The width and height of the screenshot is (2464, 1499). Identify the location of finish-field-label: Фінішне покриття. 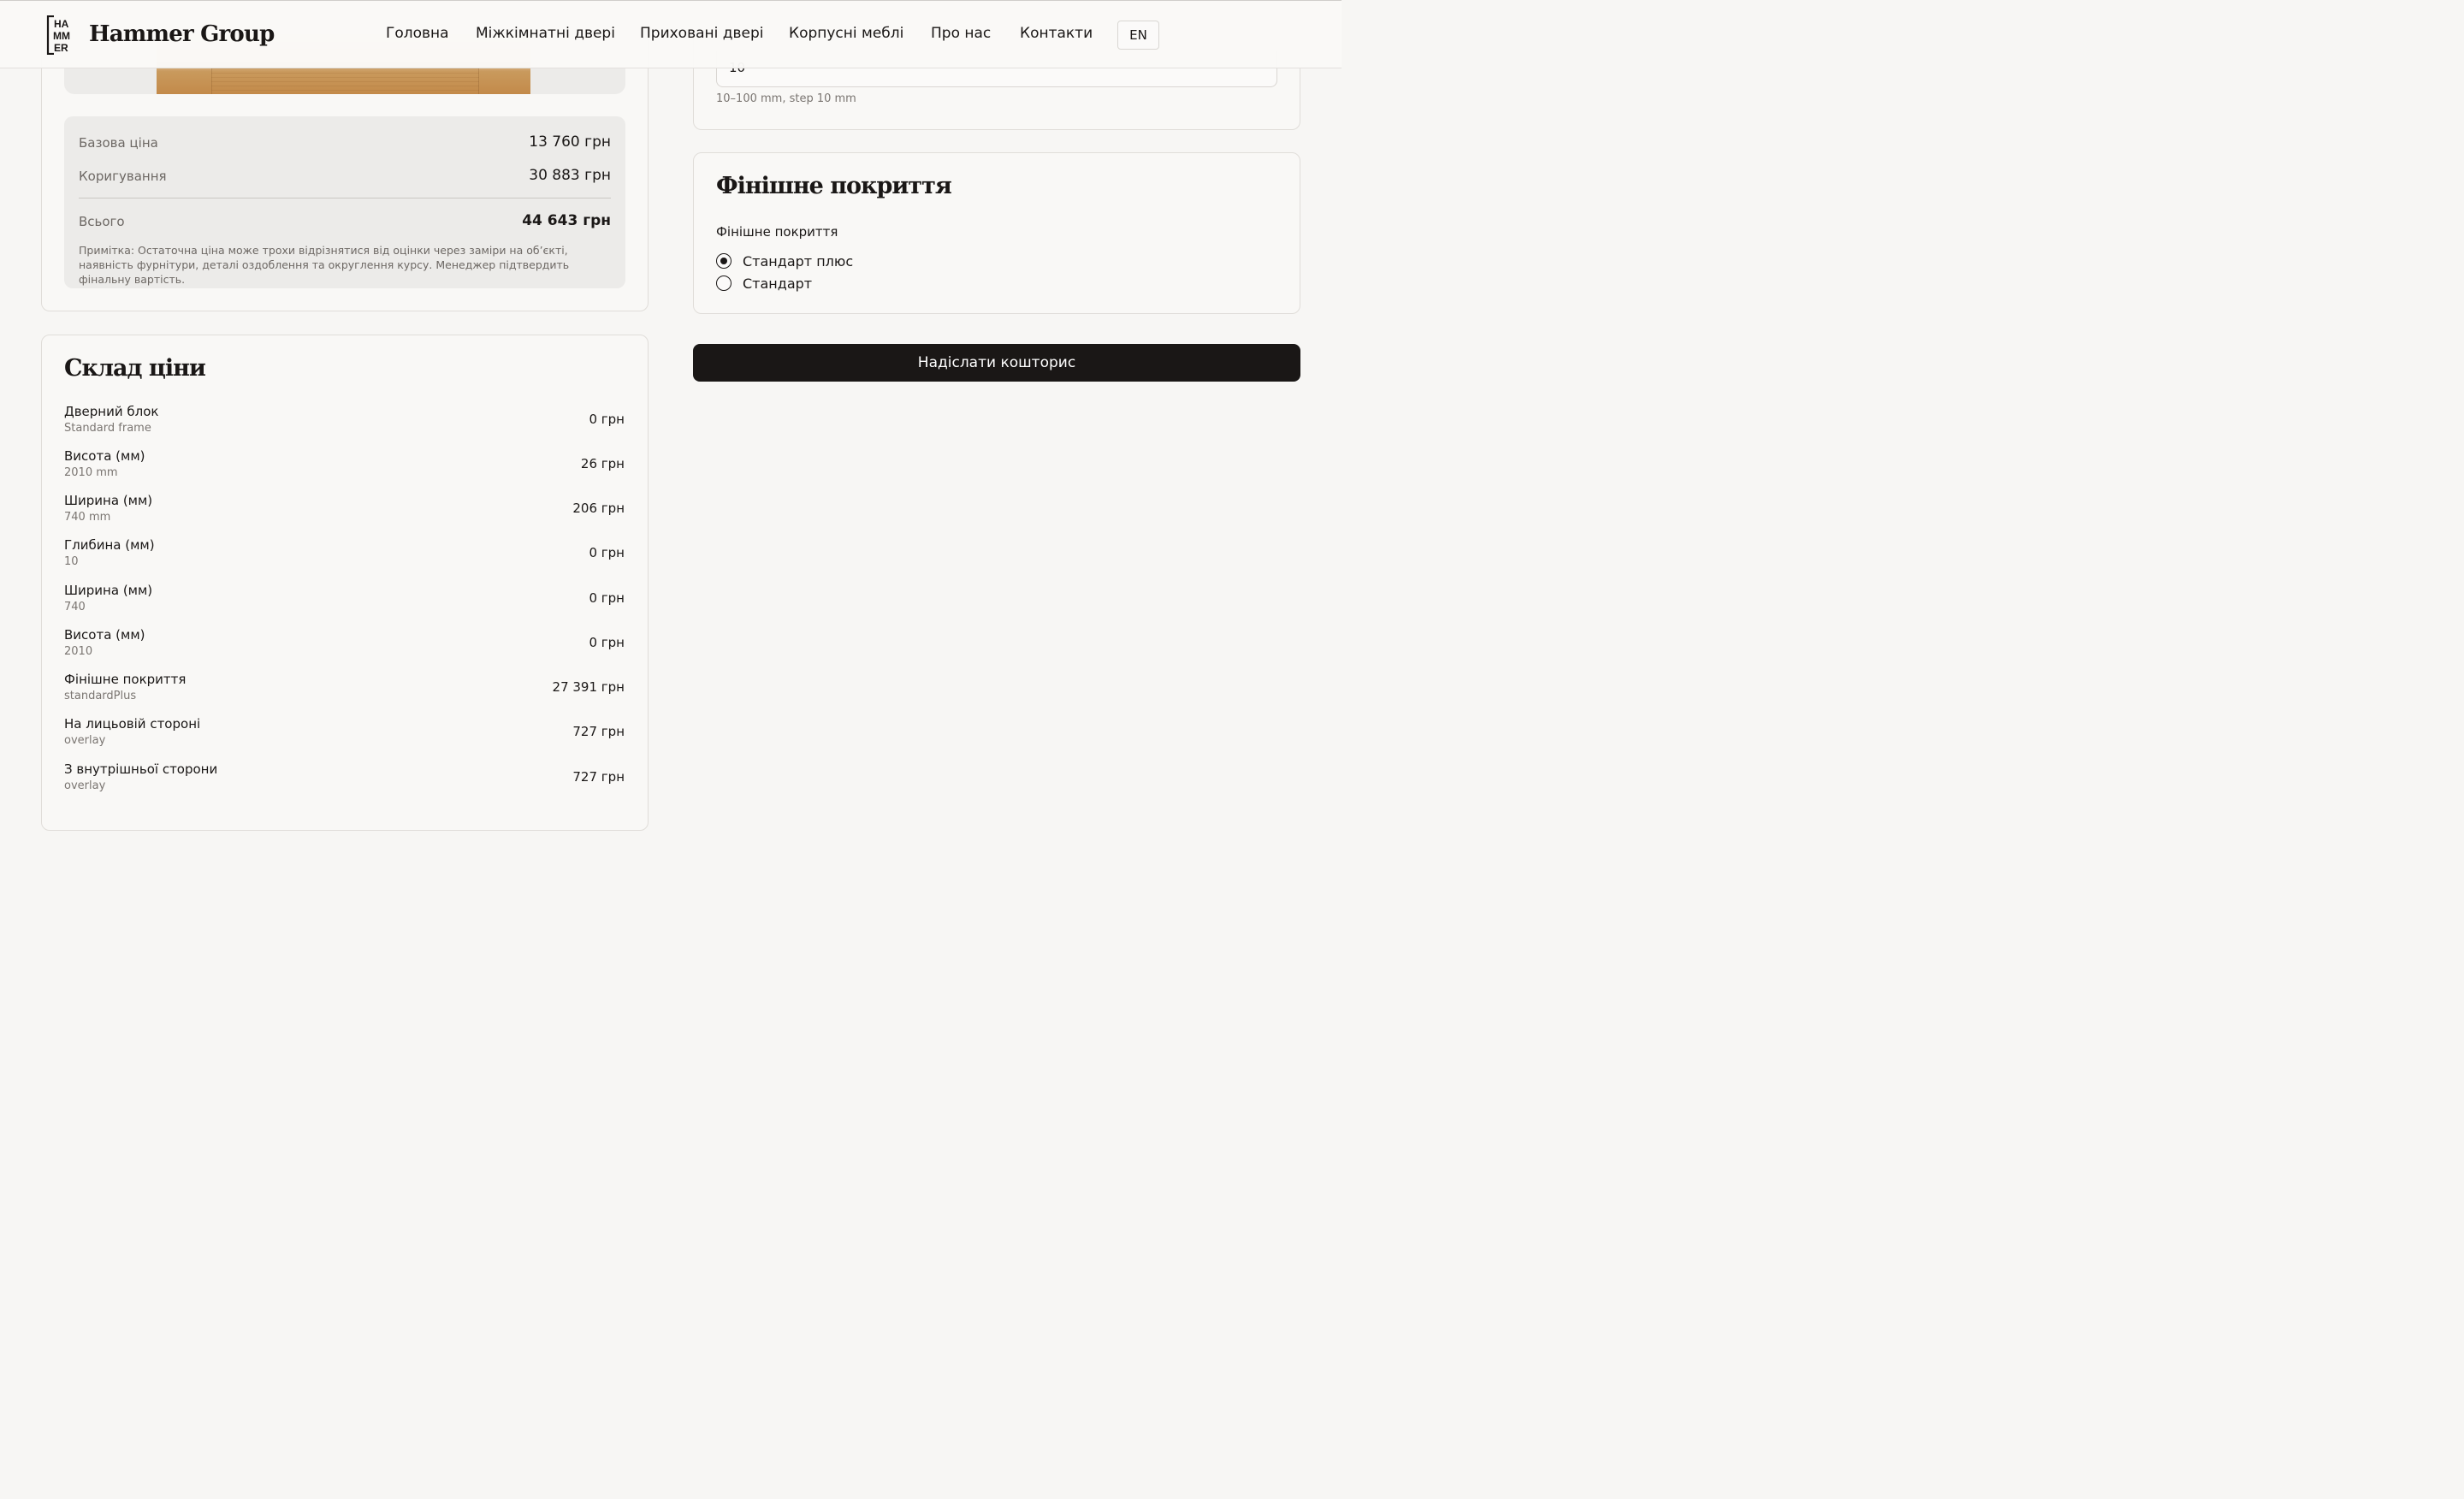
(777, 232).